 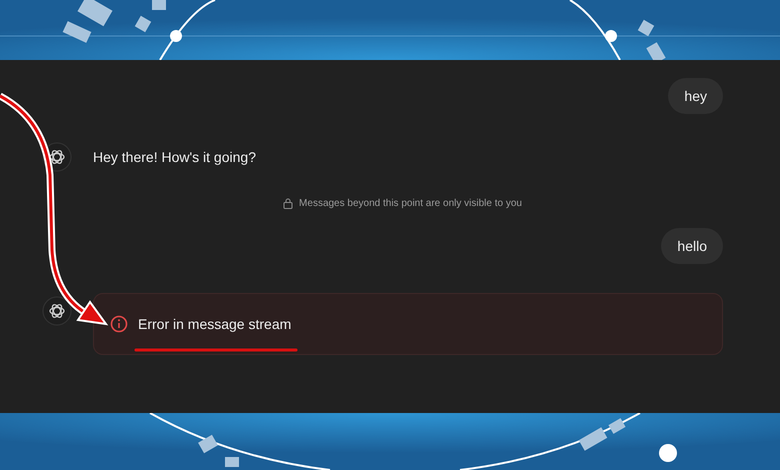 I want to click on error-message: Error in message stream, so click(x=215, y=324).